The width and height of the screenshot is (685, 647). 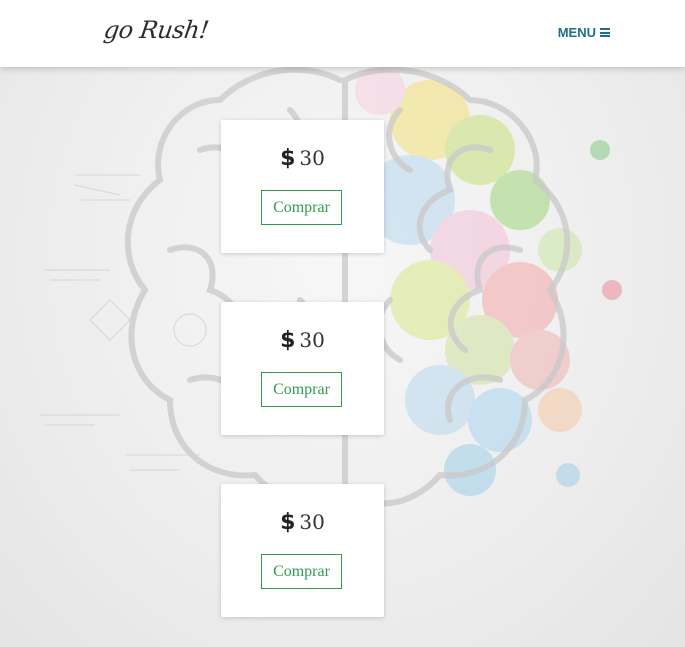 I want to click on hamburger-icon, so click(x=605, y=32).